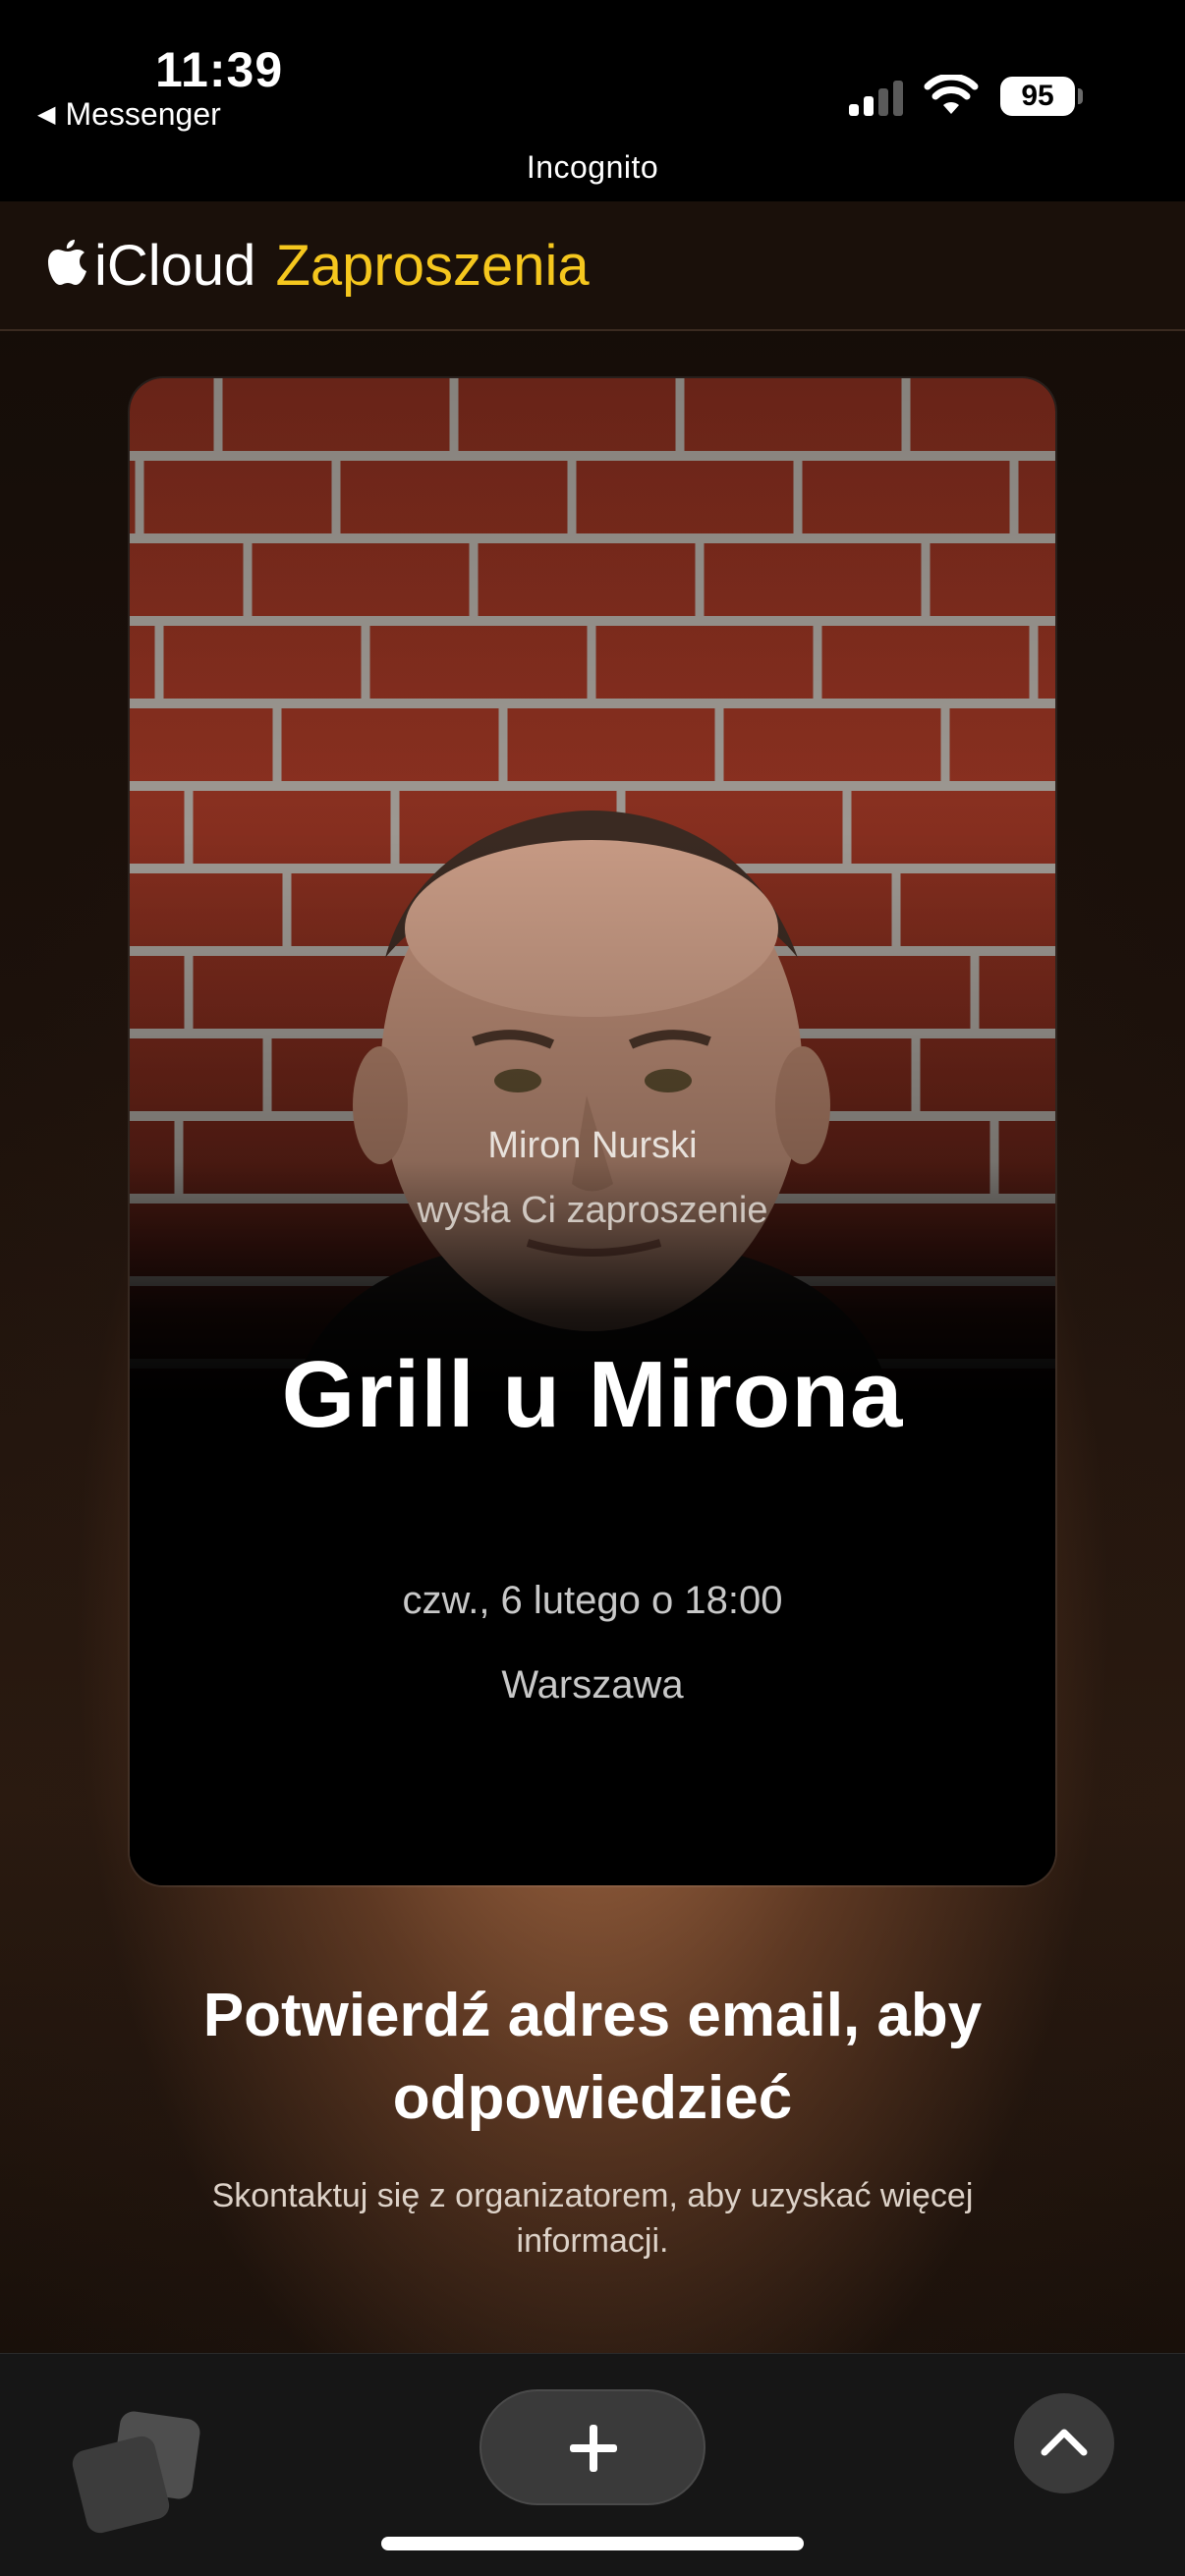 This screenshot has width=1185, height=2576. What do you see at coordinates (592, 1600) in the screenshot?
I see `event-date: czw., 6 lutego o 18:00` at bounding box center [592, 1600].